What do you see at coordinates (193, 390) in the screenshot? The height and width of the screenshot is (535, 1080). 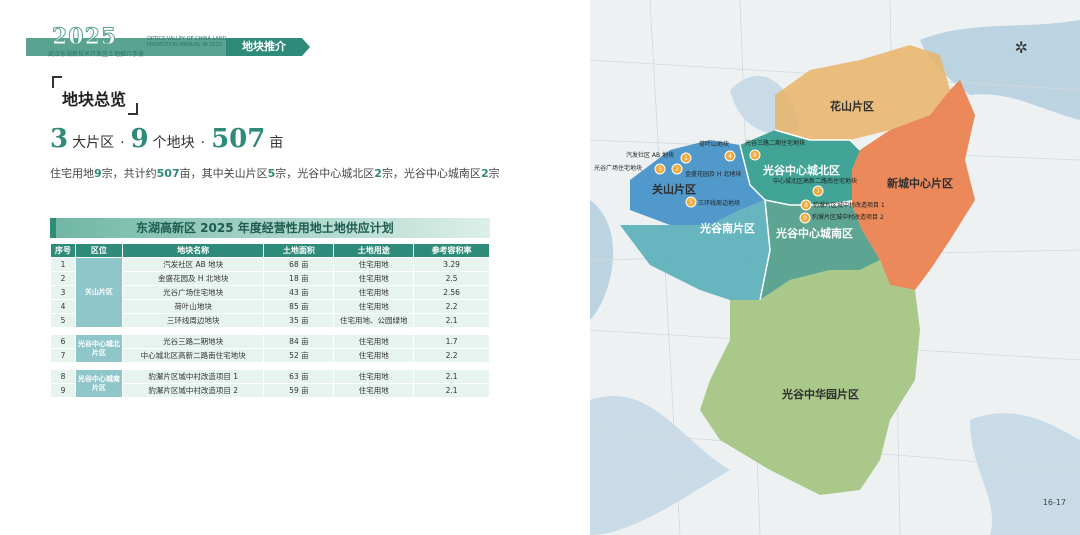 I see `cell-name: 豹澥片区城中村改造项目 2` at bounding box center [193, 390].